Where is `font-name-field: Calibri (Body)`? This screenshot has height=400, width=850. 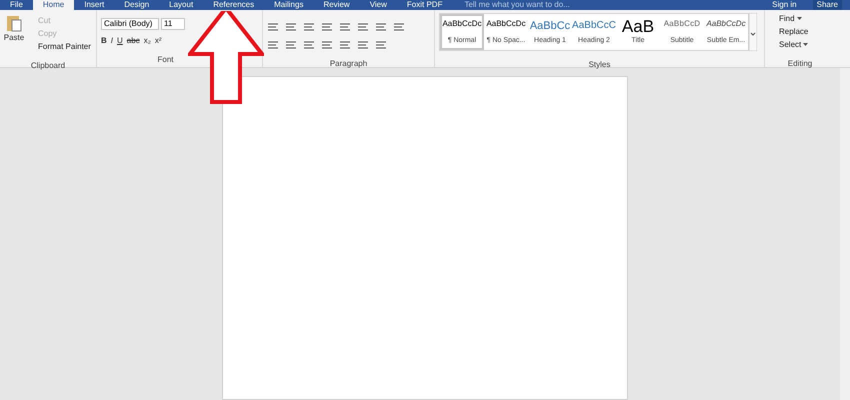
font-name-field: Calibri (Body) is located at coordinates (130, 24).